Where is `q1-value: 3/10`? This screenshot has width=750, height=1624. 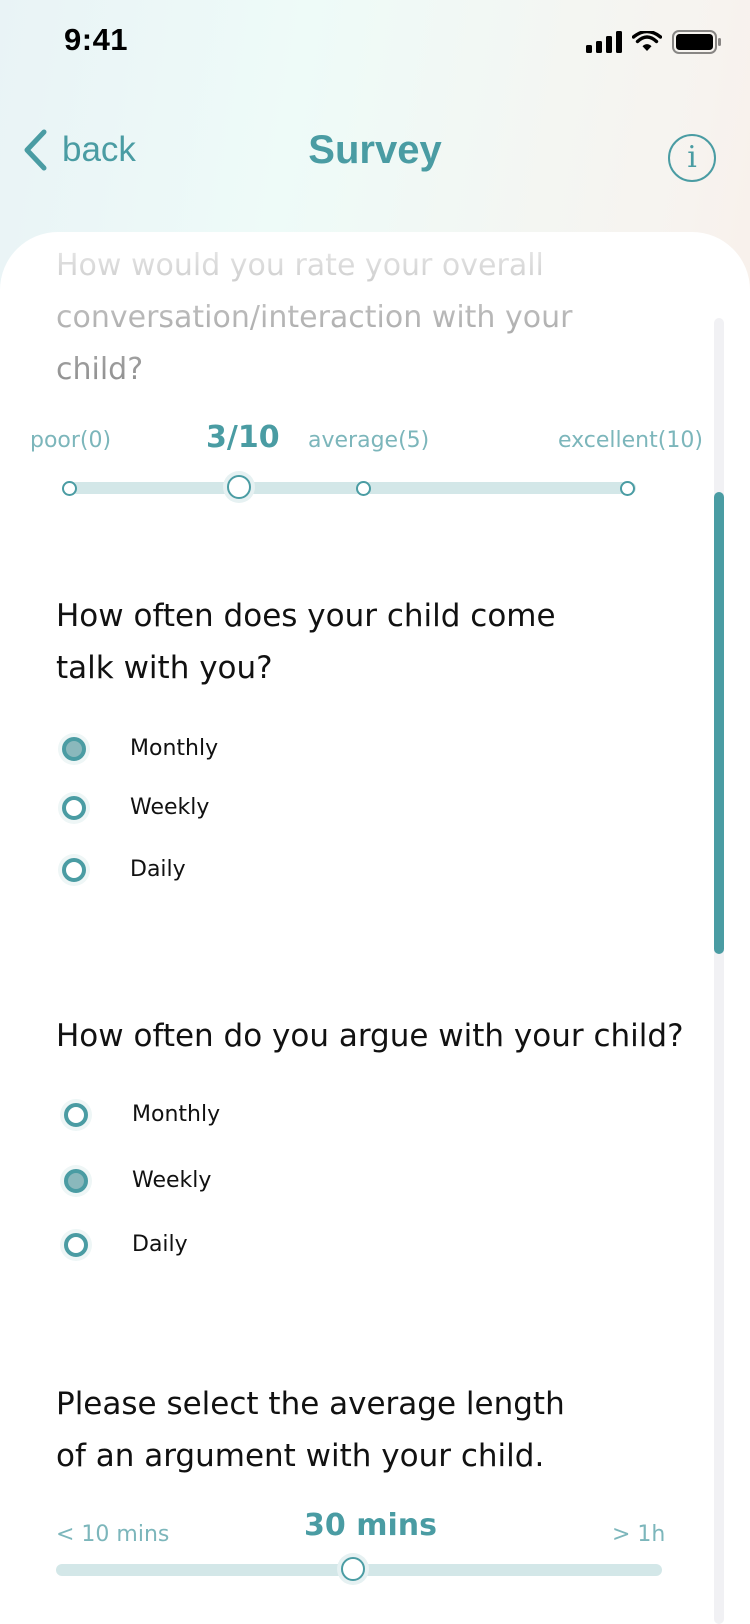 q1-value: 3/10 is located at coordinates (243, 437).